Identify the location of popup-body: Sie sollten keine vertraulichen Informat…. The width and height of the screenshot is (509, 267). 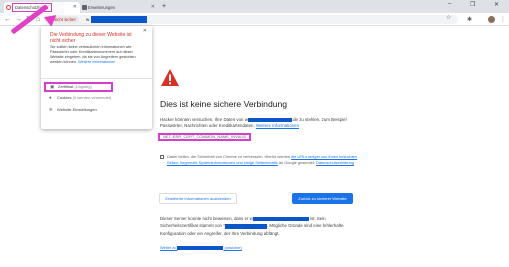
(98, 55).